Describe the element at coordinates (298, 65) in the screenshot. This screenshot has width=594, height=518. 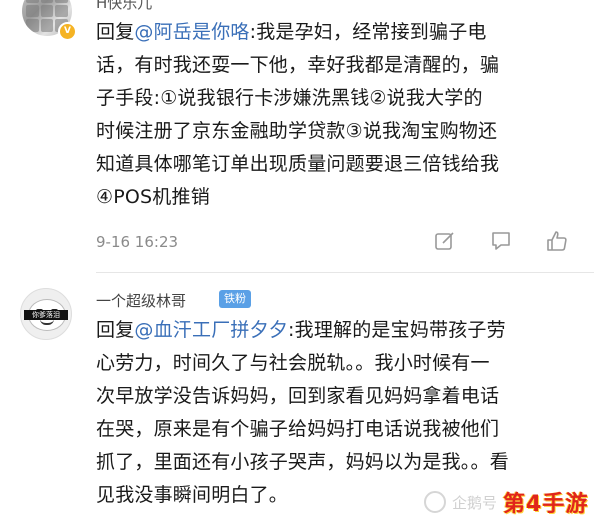
I see `text-line: 话，有时我还耍一下他，幸好我都是清醒的，骗` at that location.